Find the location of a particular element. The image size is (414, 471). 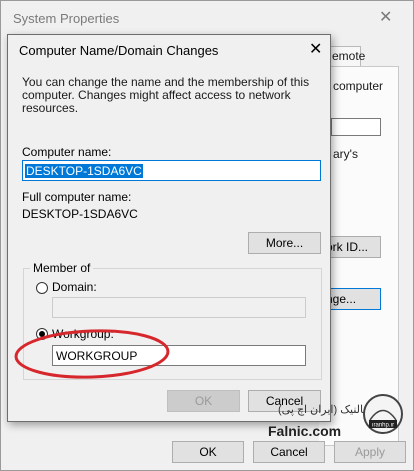

back-apply-button: Apply is located at coordinates (370, 452).